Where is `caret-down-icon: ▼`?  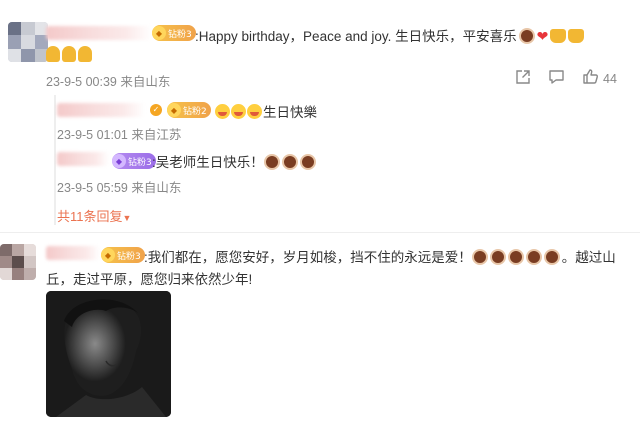 caret-down-icon: ▼ is located at coordinates (127, 218).